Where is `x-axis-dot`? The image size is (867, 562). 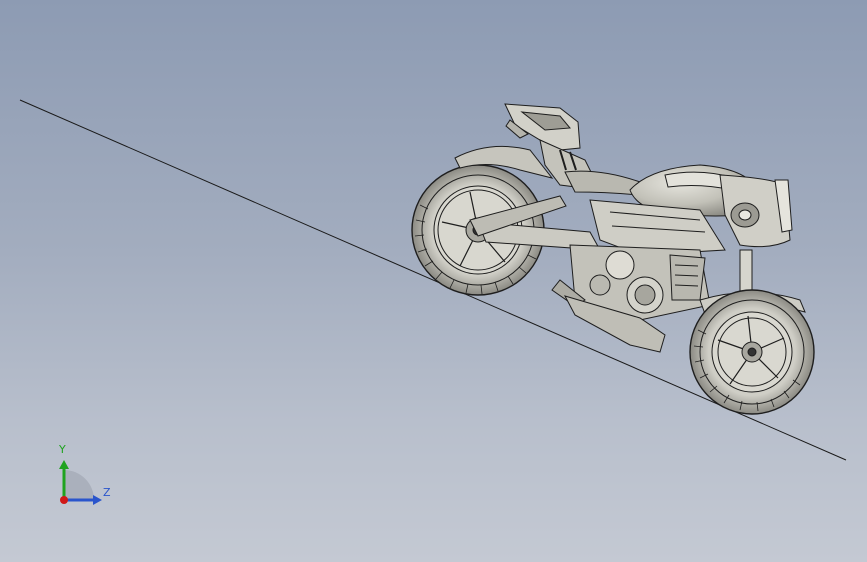 x-axis-dot is located at coordinates (64, 500).